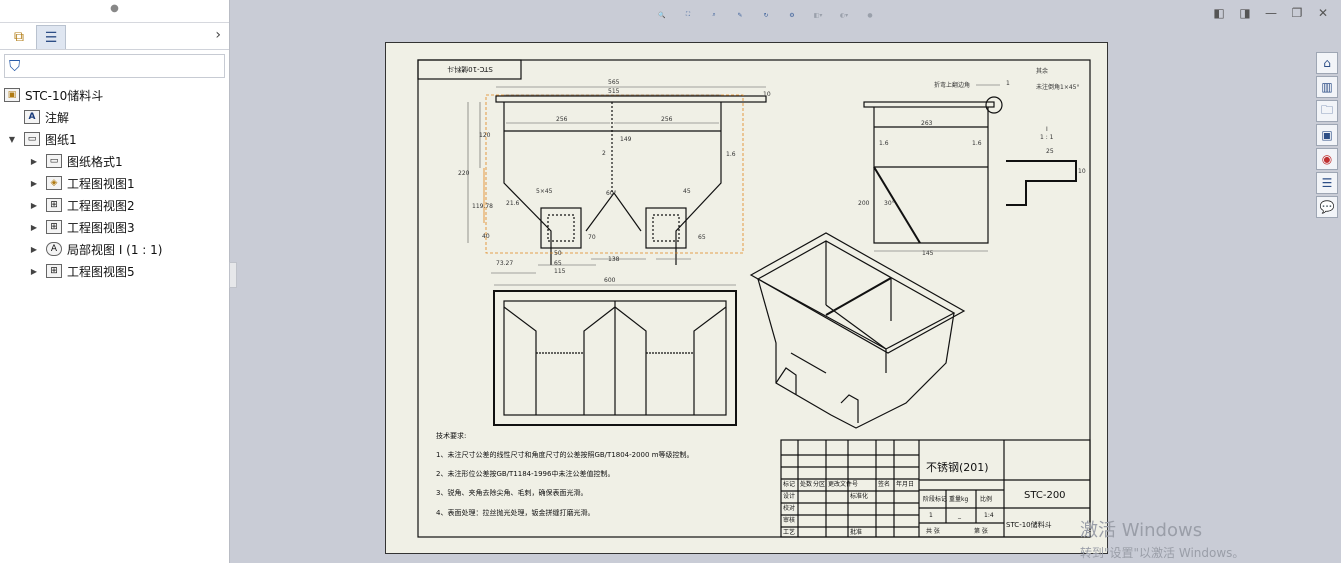 Image resolution: width=1341 pixels, height=563 pixels. I want to click on restore-icon: ❐, so click(1297, 13).